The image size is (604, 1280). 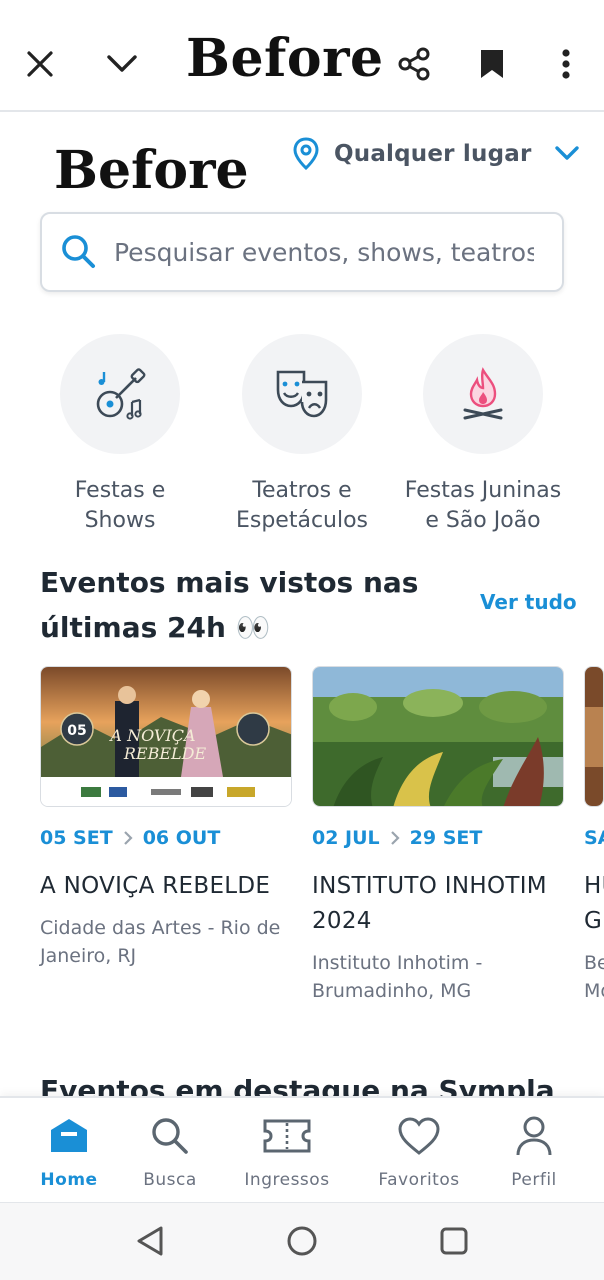 I want to click on more-vertical-icon, so click(x=566, y=64).